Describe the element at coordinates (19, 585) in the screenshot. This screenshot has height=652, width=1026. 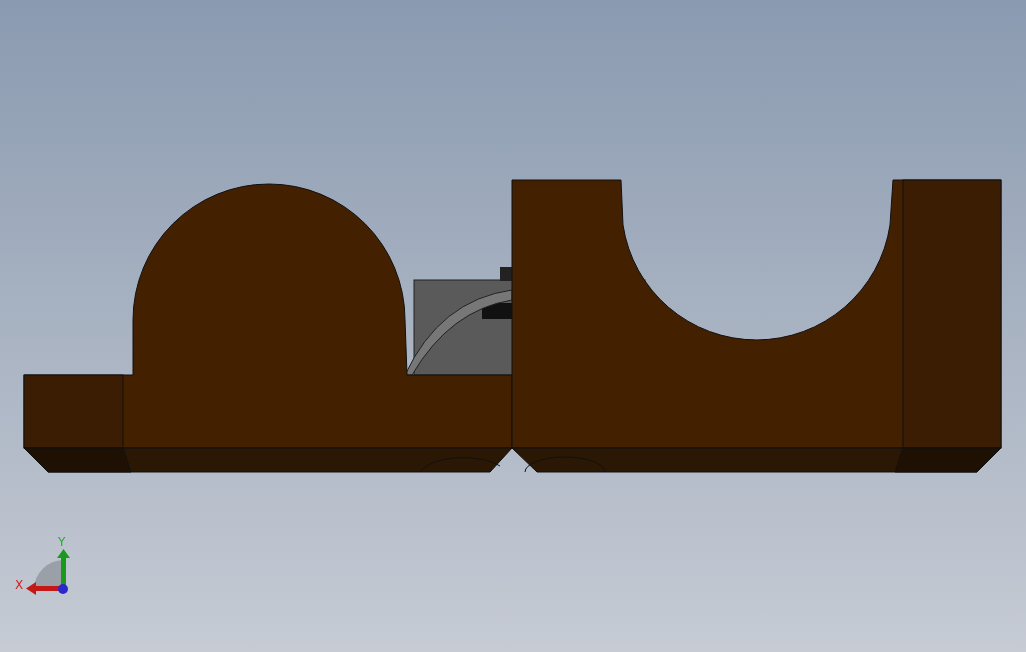
I see `x-axis-label: X` at that location.